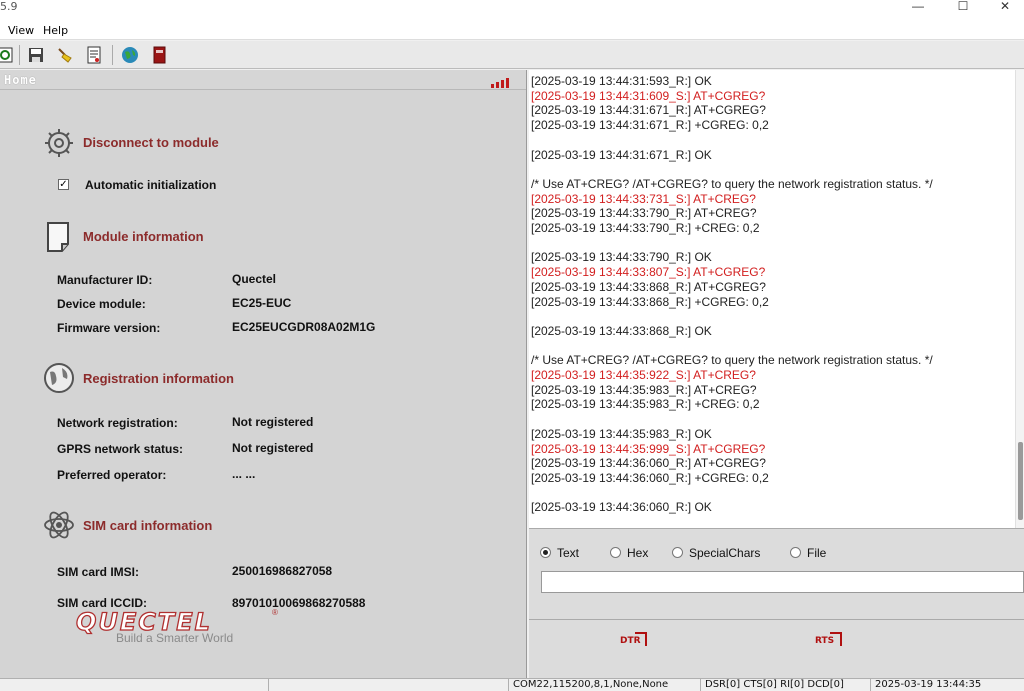 The height and width of the screenshot is (691, 1024). I want to click on home-label: Home, so click(20, 80).